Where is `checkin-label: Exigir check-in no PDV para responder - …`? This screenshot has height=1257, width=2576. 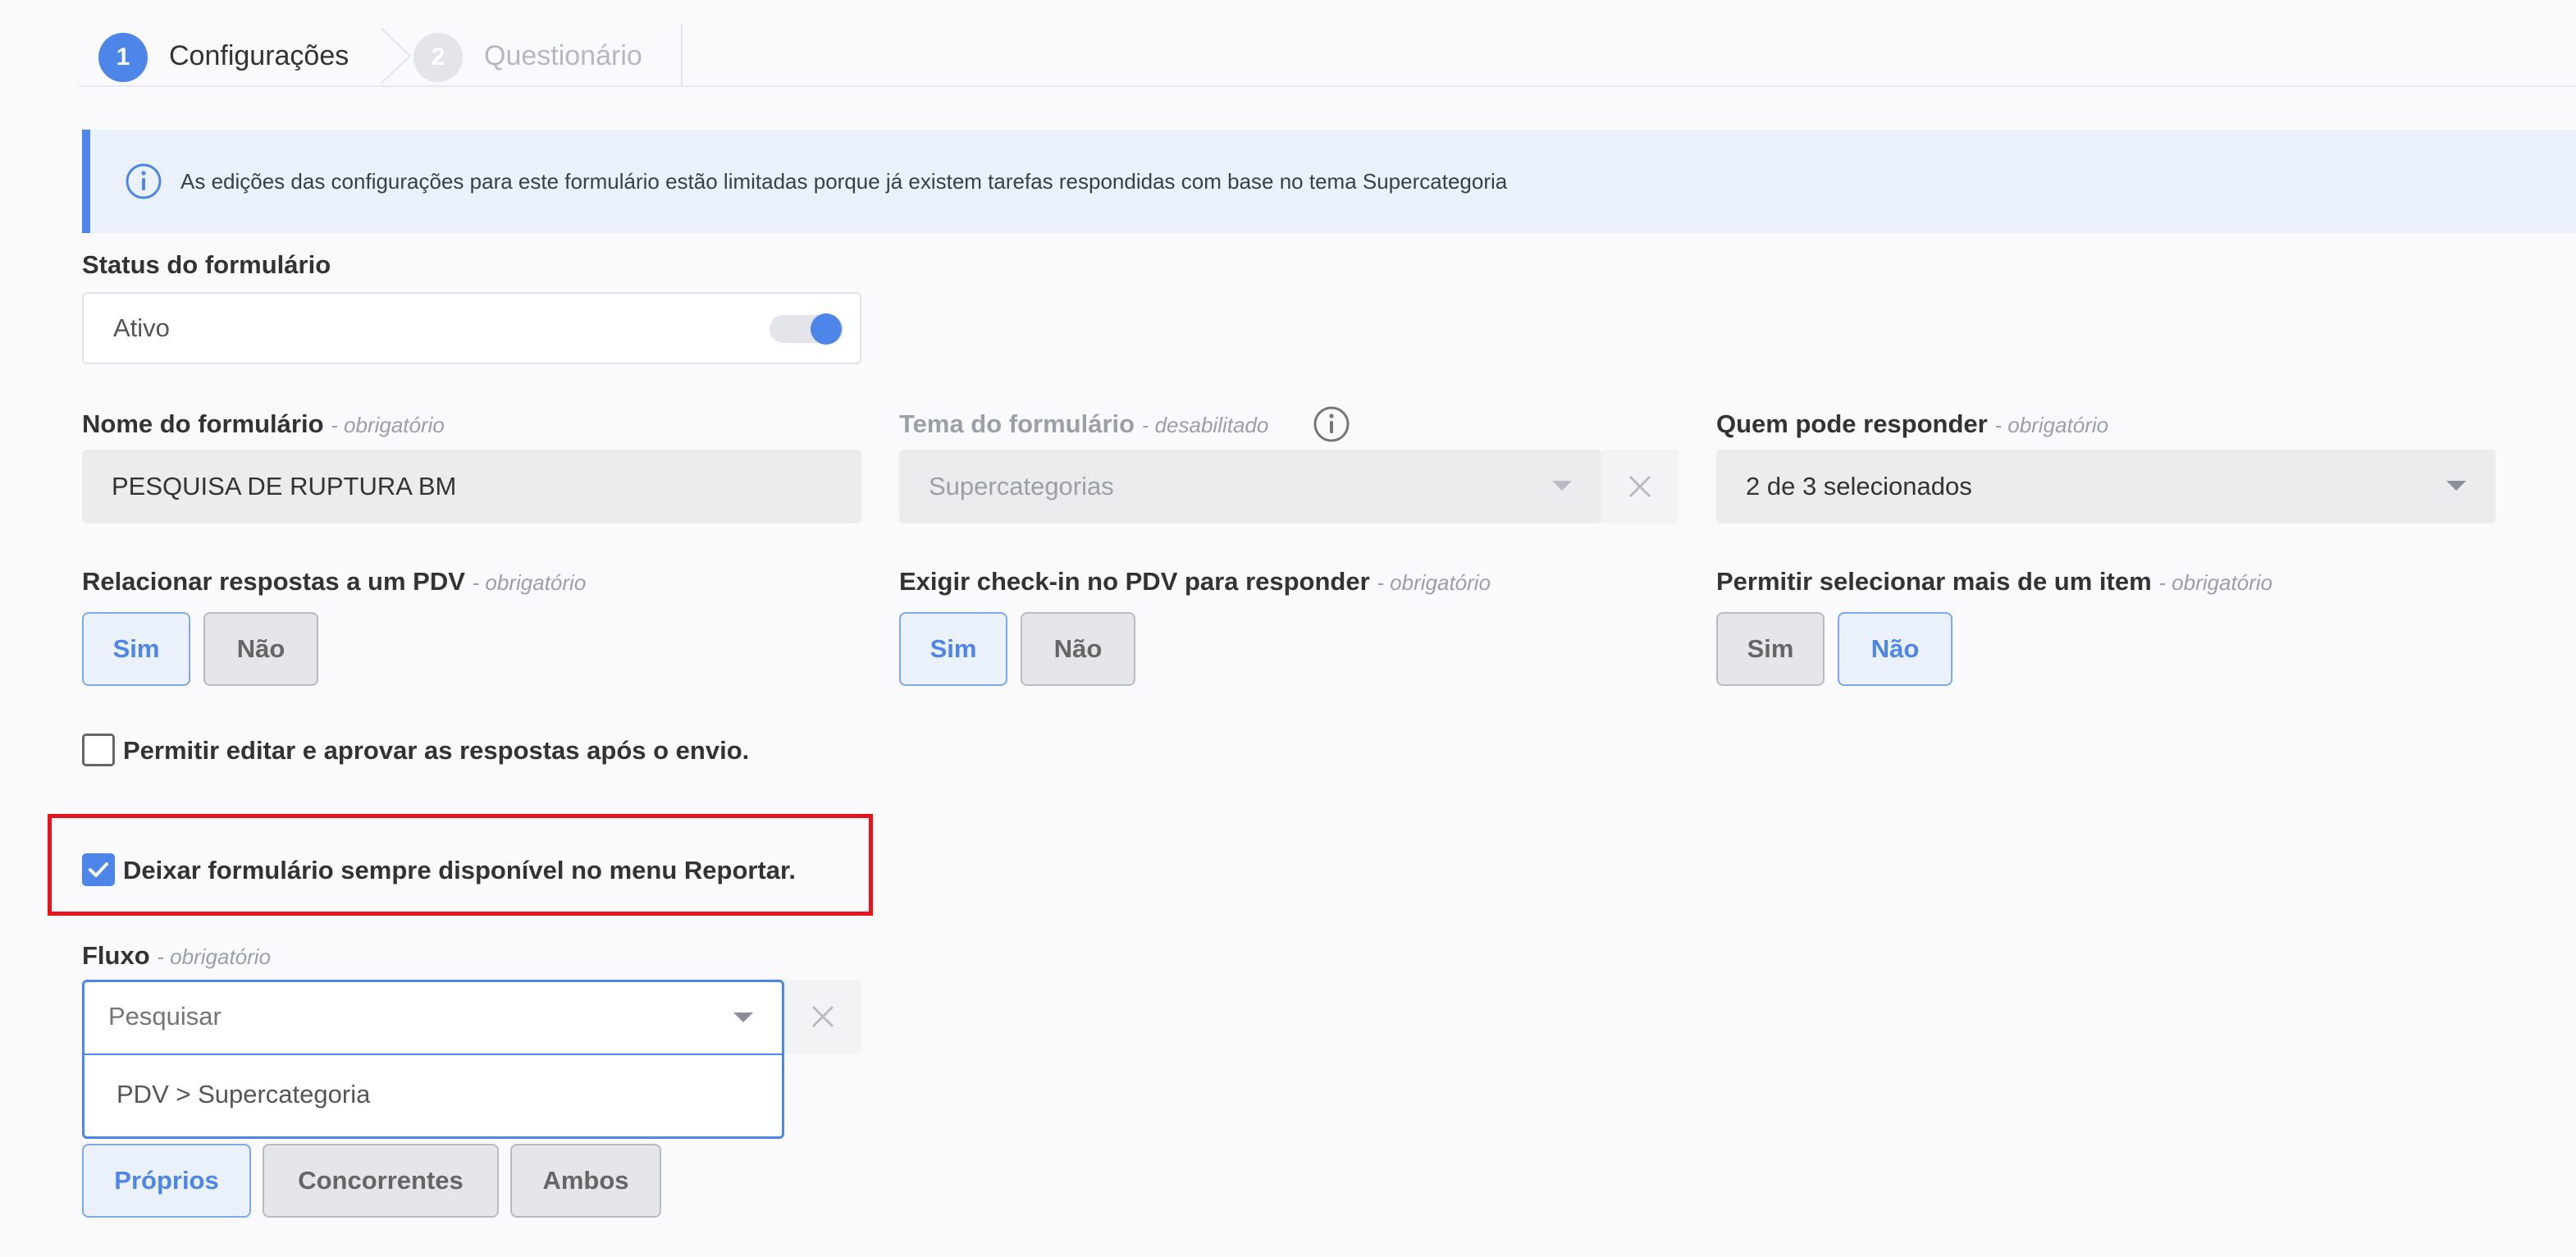 checkin-label: Exigir check-in no PDV para responder - … is located at coordinates (1195, 581).